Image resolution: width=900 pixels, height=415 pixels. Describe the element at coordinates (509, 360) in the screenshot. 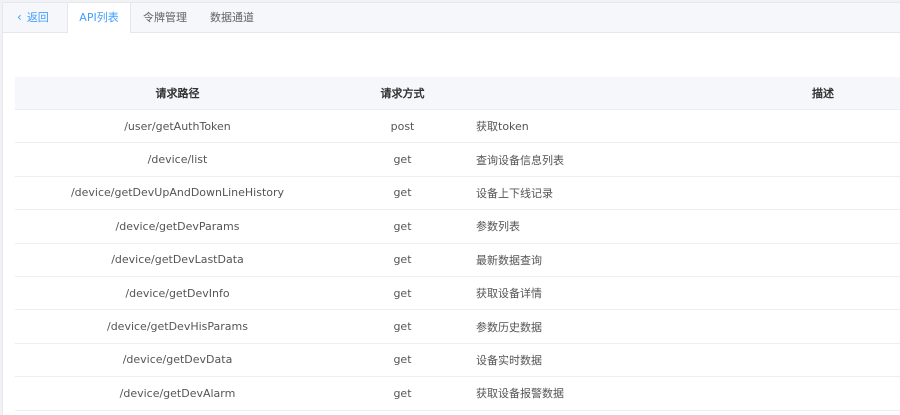

I see `cell-description: 设备实时数据` at that location.